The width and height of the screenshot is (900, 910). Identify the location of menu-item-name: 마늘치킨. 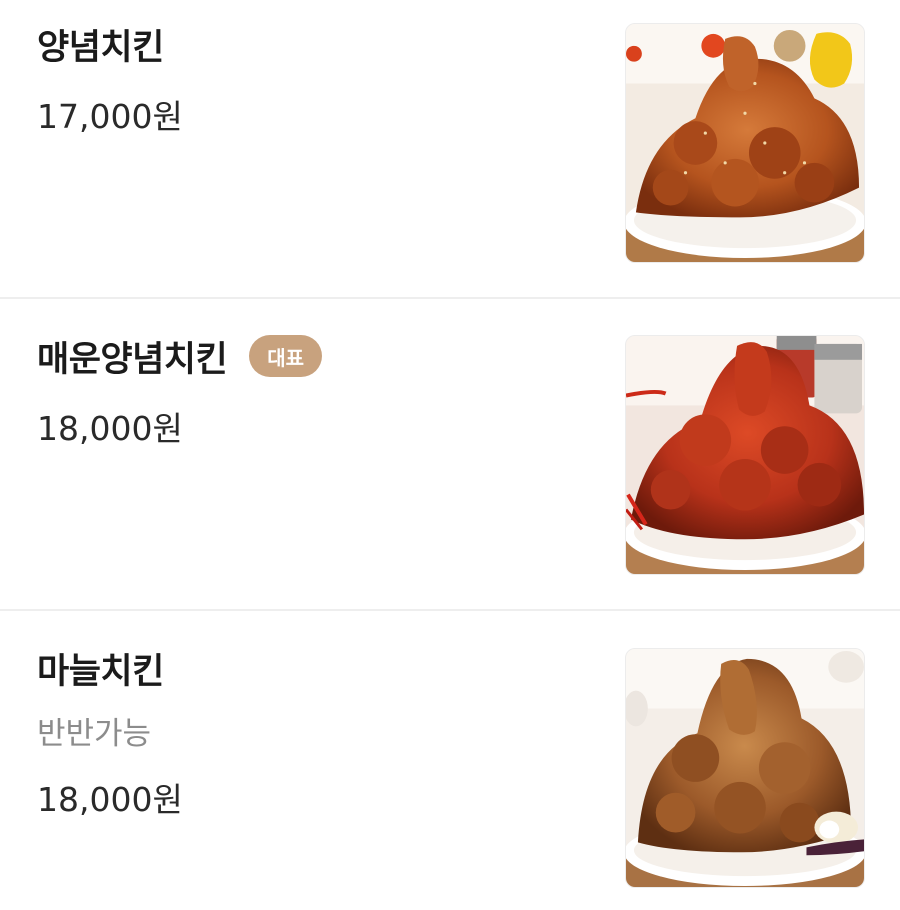
(100, 671).